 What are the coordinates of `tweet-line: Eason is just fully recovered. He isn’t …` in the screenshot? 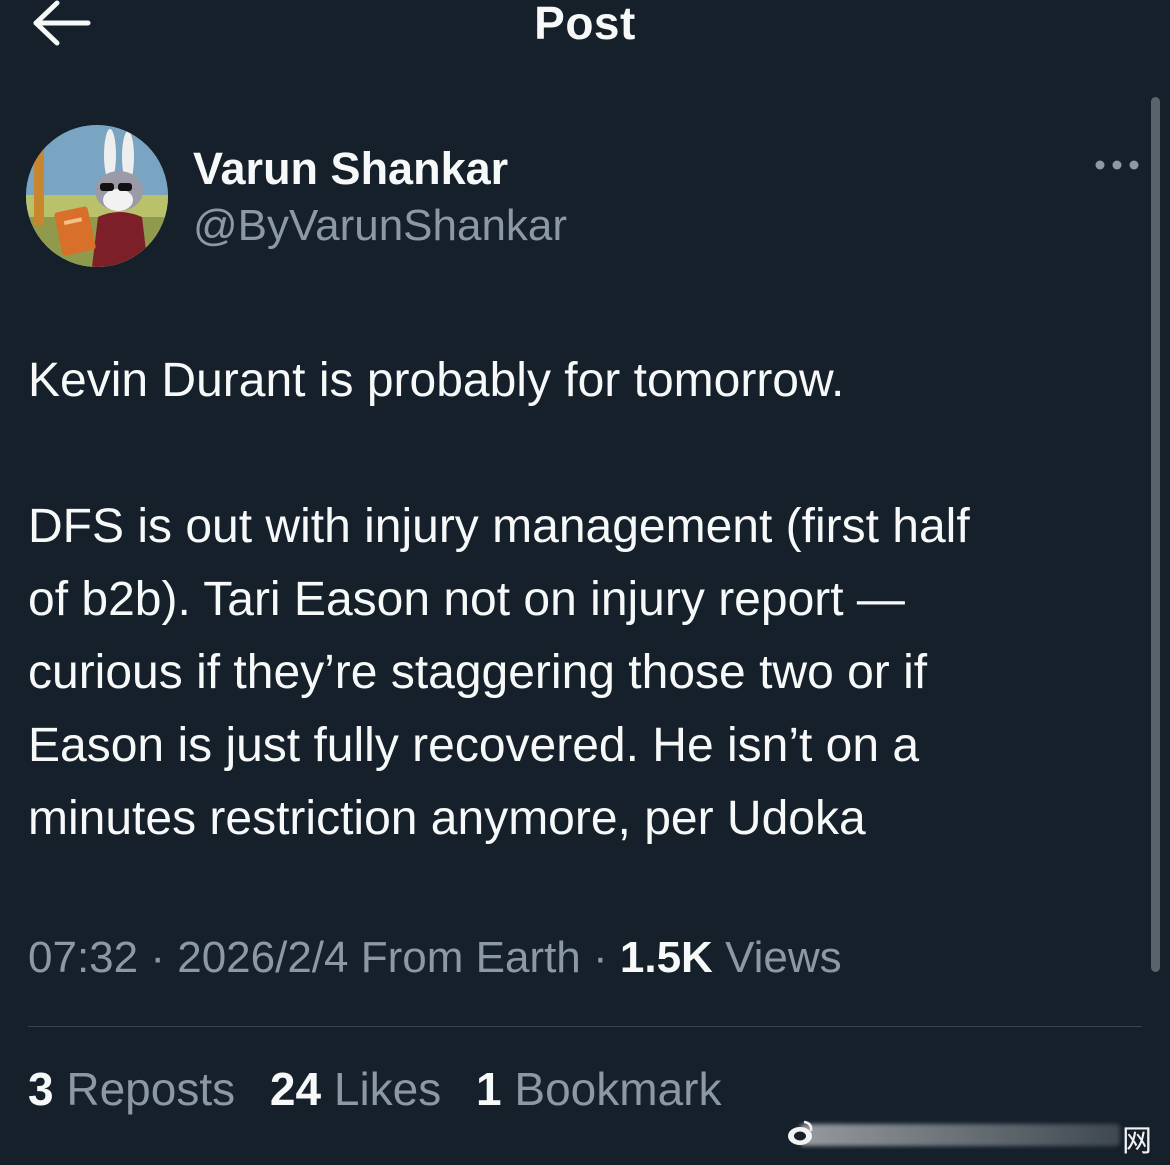 It's located at (474, 745).